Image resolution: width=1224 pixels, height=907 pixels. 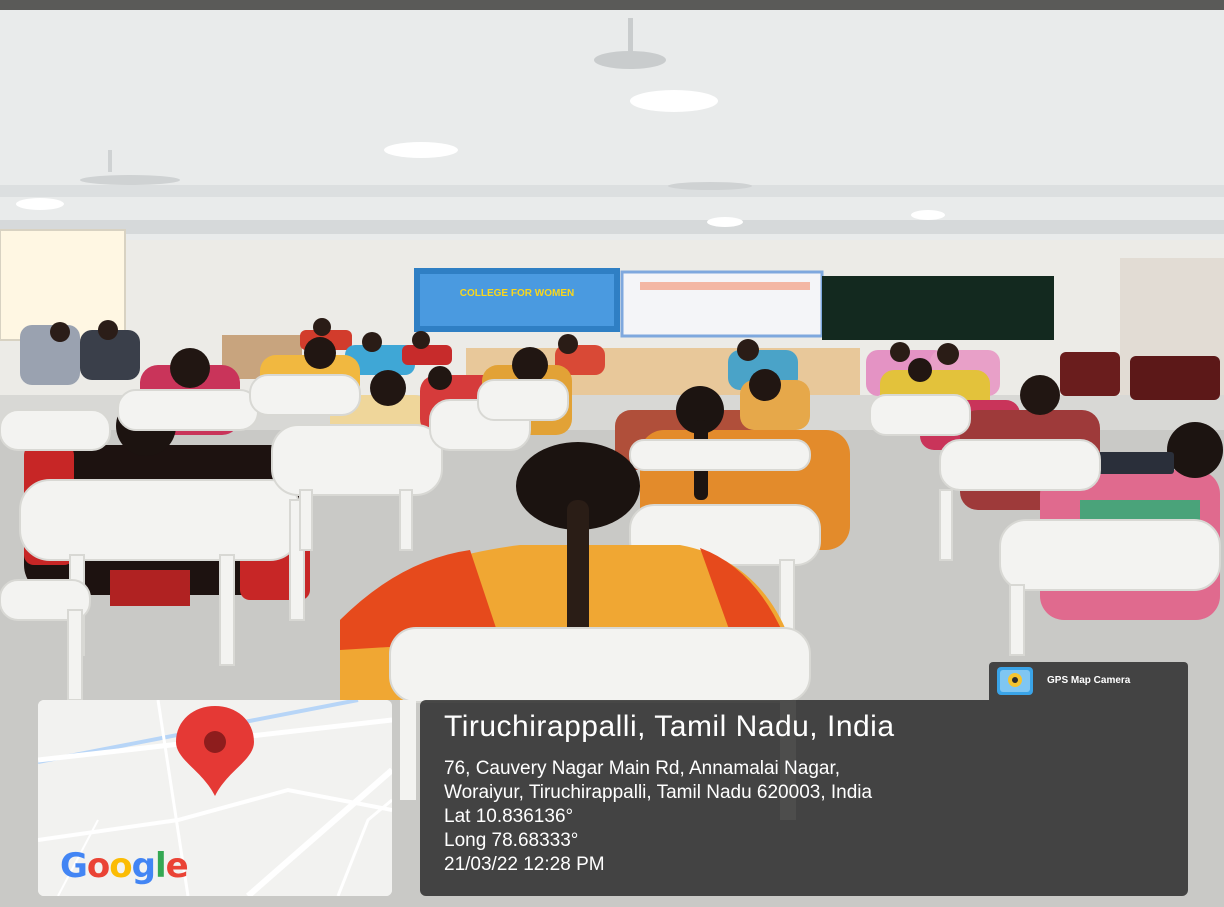 I want to click on ceiling-fan, so click(x=710, y=186).